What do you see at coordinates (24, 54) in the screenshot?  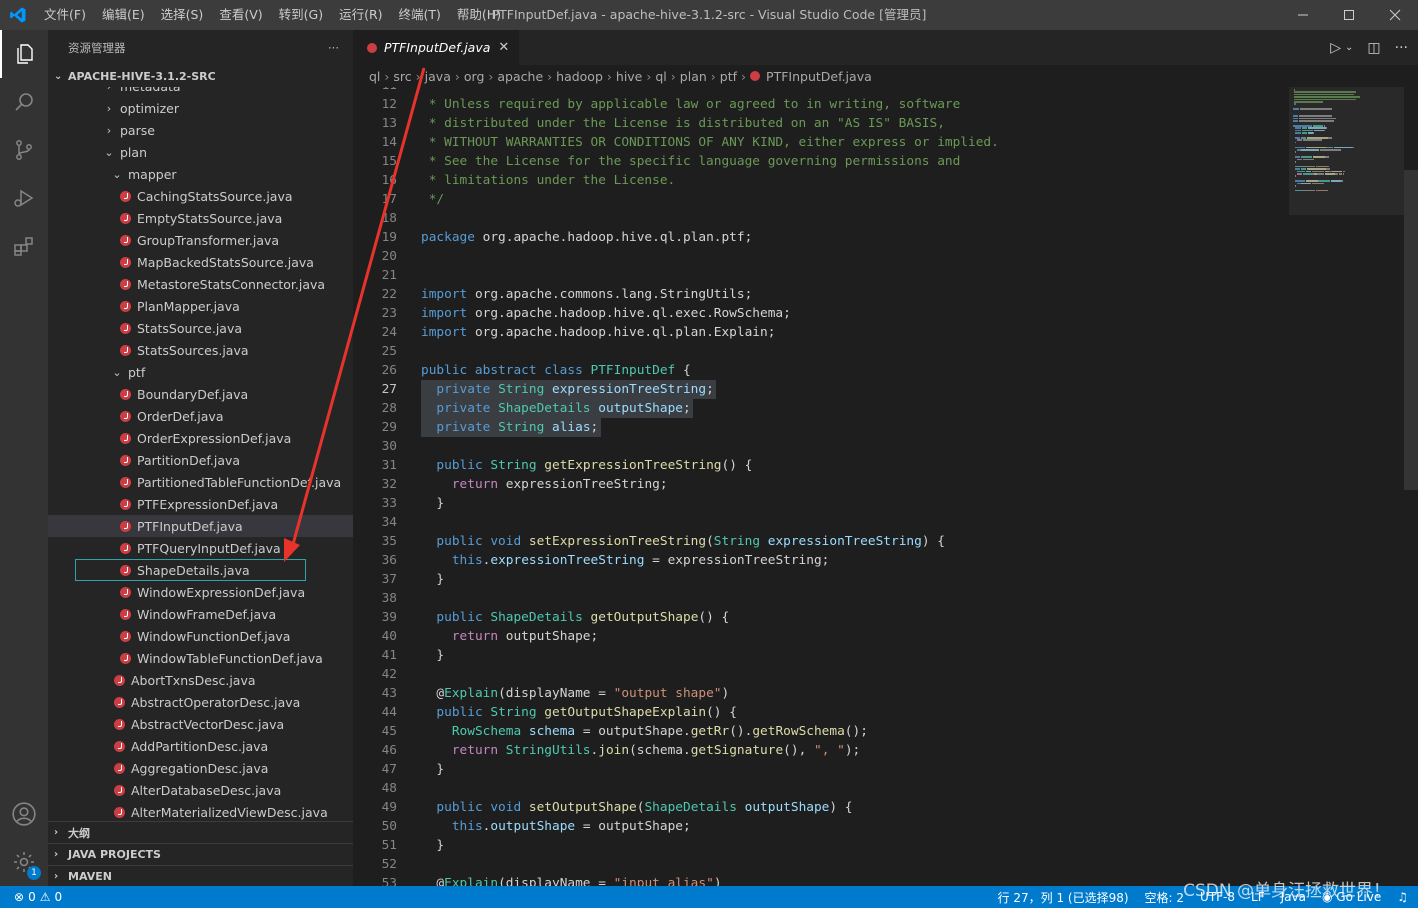 I see `explorer-icon` at bounding box center [24, 54].